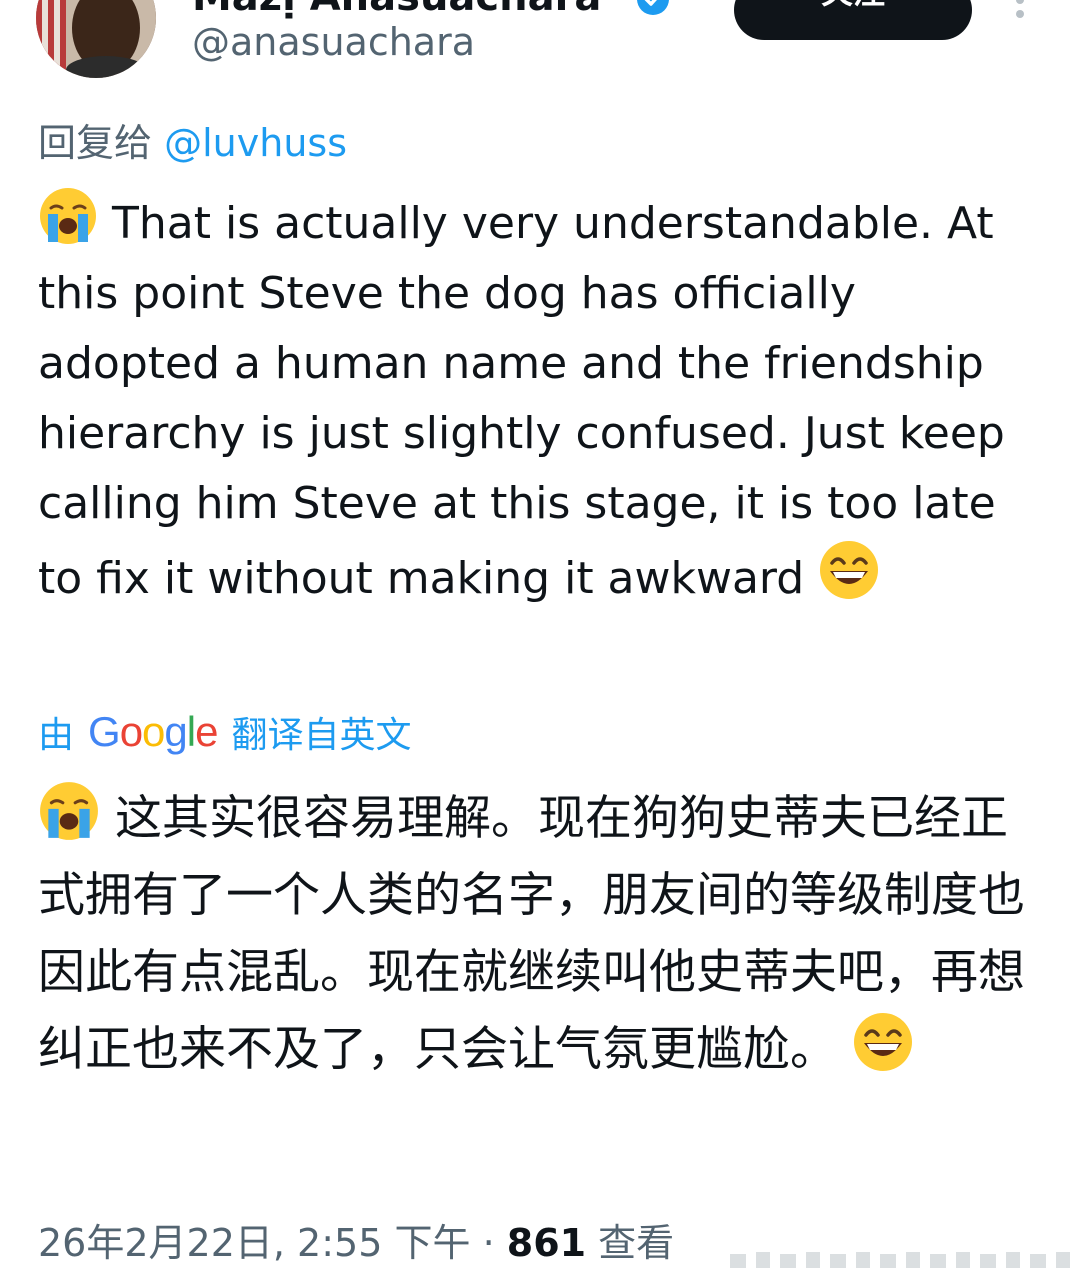 Image resolution: width=1080 pixels, height=1285 pixels. Describe the element at coordinates (853, 20) in the screenshot. I see `follow-button: 关注` at that location.